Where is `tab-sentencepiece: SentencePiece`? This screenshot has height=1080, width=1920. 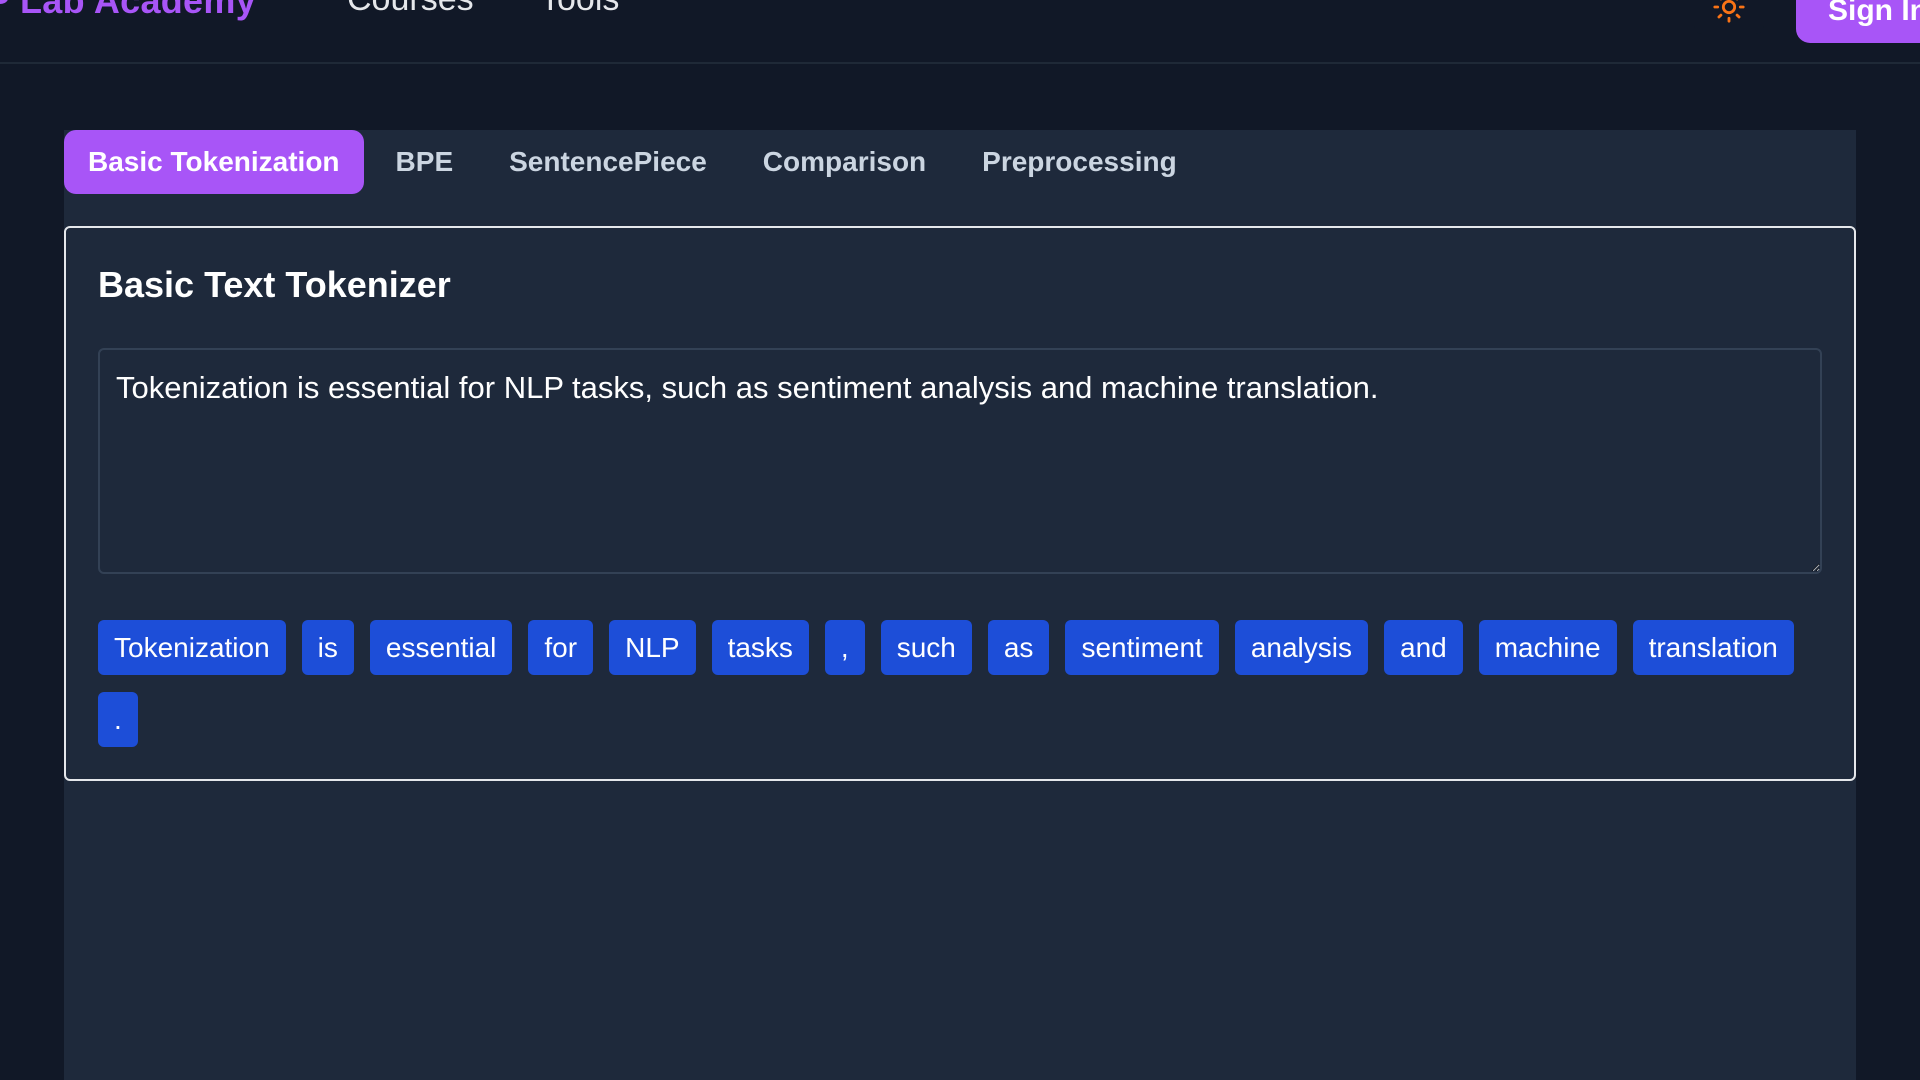
tab-sentencepiece: SentencePiece is located at coordinates (608, 162).